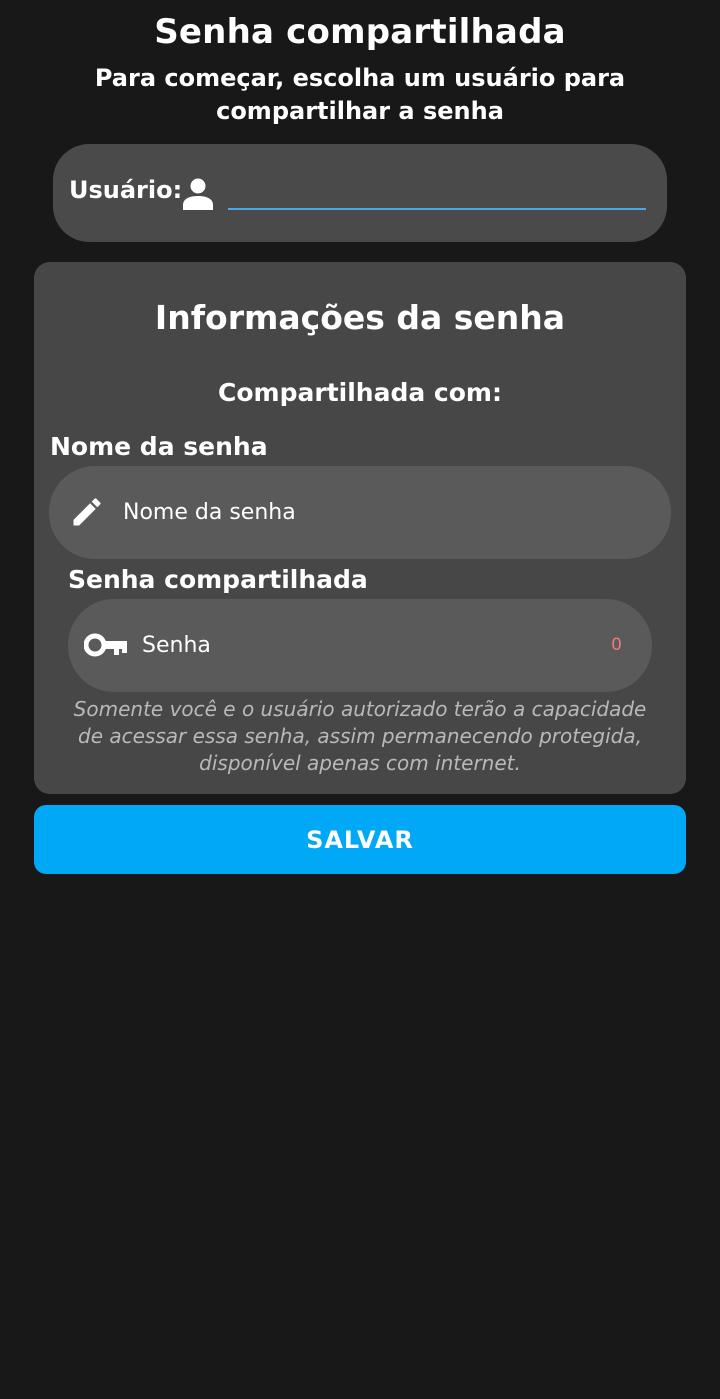 This screenshot has width=720, height=1399. Describe the element at coordinates (159, 446) in the screenshot. I see `password-name-label: Nome da senha` at that location.